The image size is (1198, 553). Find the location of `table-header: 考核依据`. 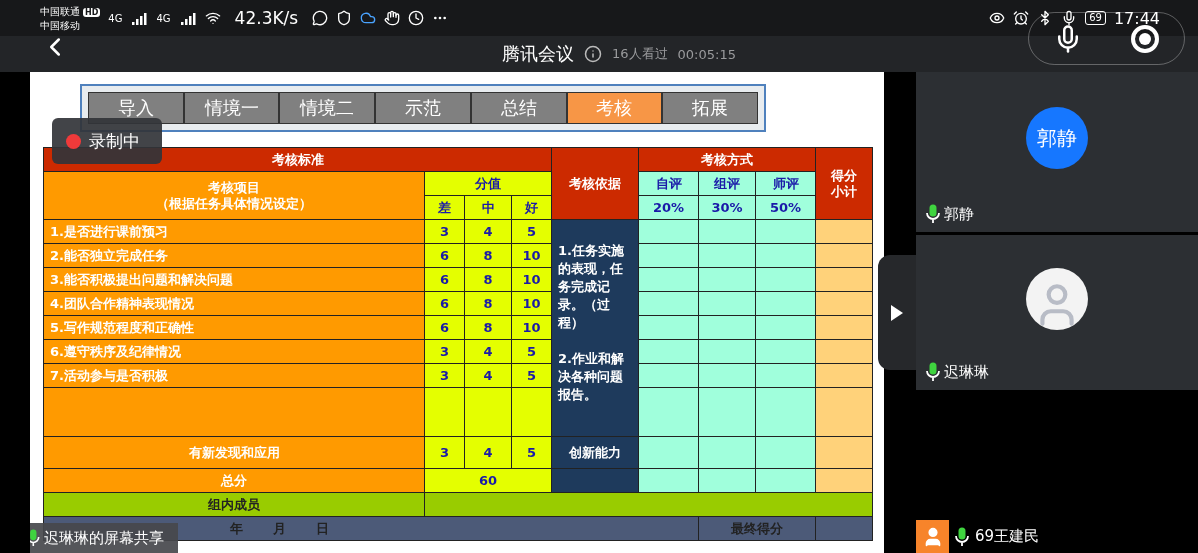

table-header: 考核依据 is located at coordinates (595, 183).